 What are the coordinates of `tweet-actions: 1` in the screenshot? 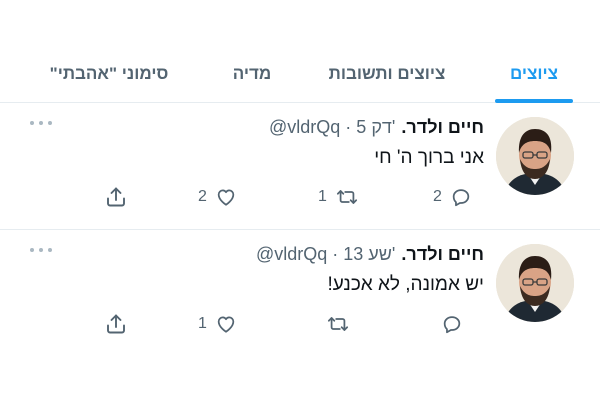 It's located at (300, 324).